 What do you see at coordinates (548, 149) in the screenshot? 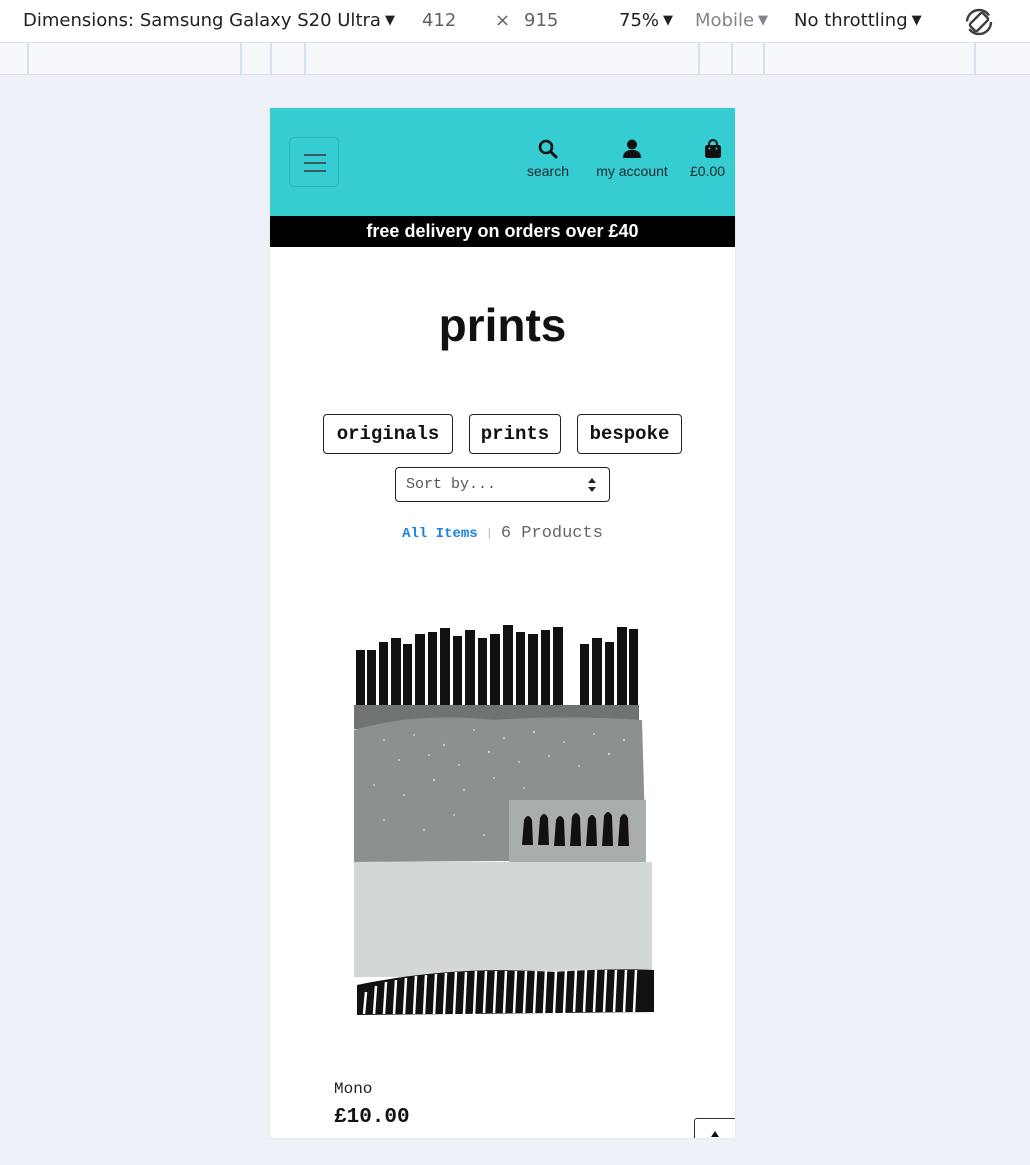
I see `search-icon` at bounding box center [548, 149].